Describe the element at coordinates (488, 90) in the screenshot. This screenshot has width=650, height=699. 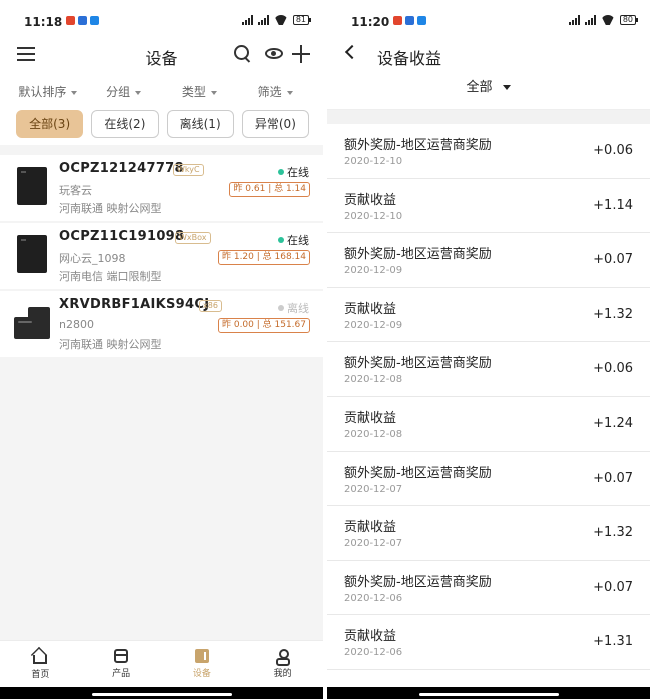
I see `scope-dropdown: 全部` at that location.